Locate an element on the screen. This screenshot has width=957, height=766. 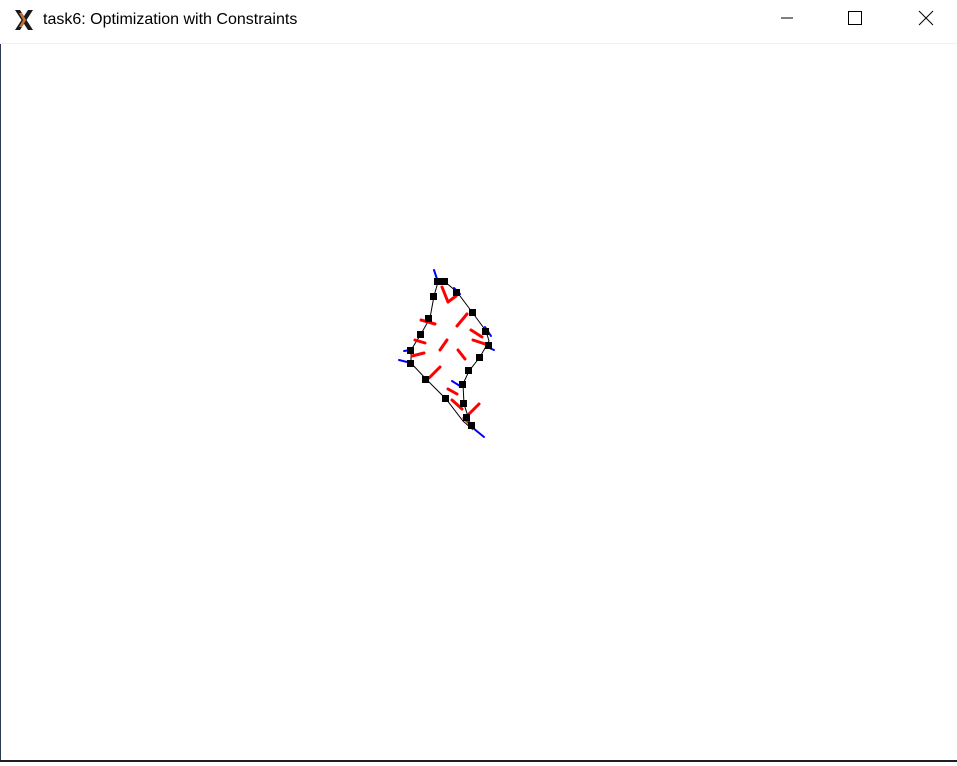
close-icon is located at coordinates (926, 20).